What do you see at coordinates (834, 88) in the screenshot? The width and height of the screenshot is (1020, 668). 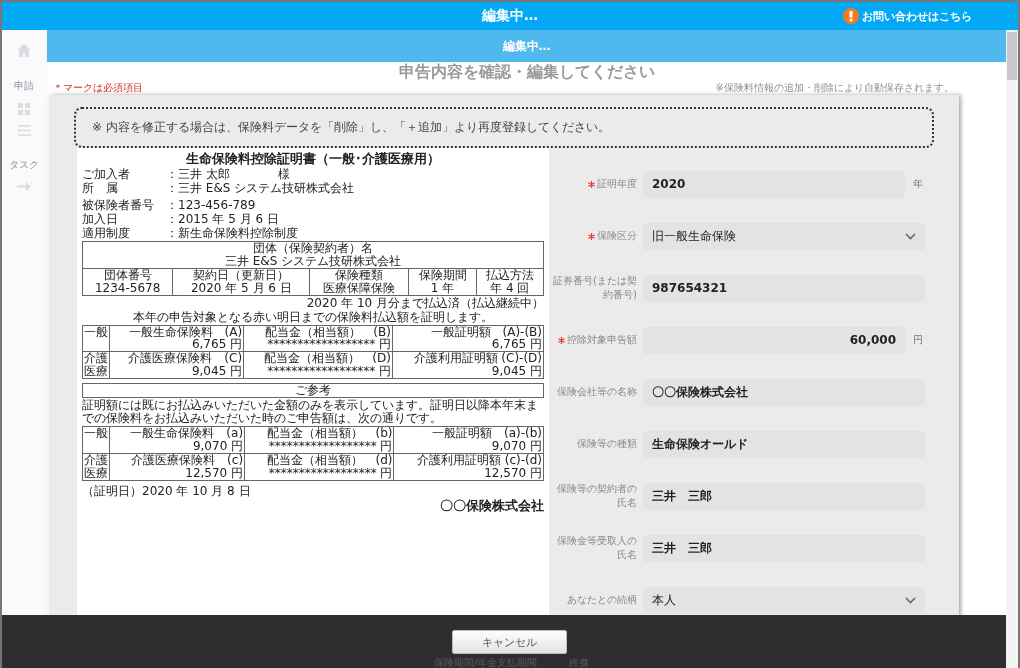 I see `autosave-note: ※保険料情報の追加・削除により自動保存されます。` at bounding box center [834, 88].